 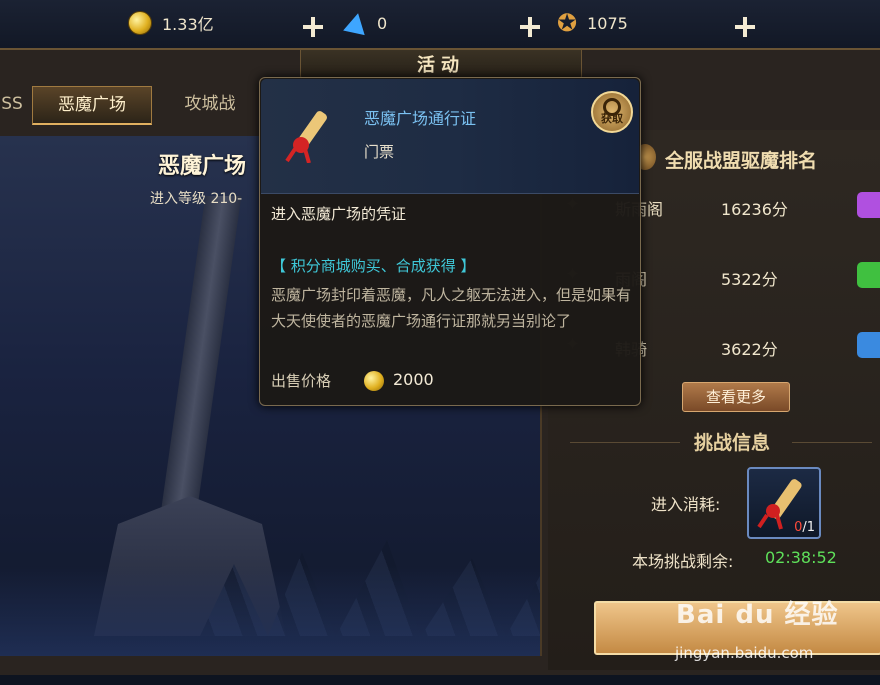 I want to click on item-description: 进入恶魔广场的凭证, so click(x=339, y=214).